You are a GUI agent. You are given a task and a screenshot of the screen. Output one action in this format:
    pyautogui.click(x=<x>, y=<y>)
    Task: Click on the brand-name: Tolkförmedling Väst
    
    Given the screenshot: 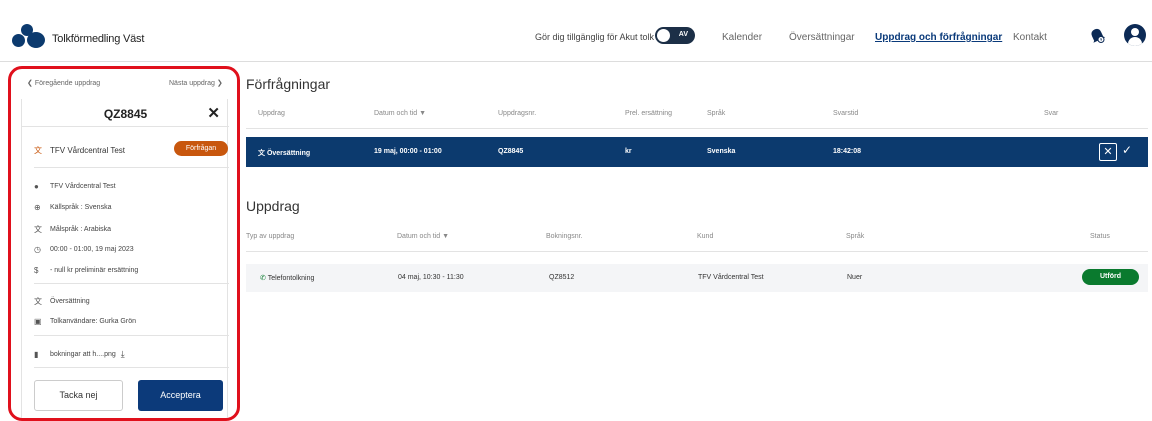 What is the action you would take?
    pyautogui.click(x=98, y=39)
    